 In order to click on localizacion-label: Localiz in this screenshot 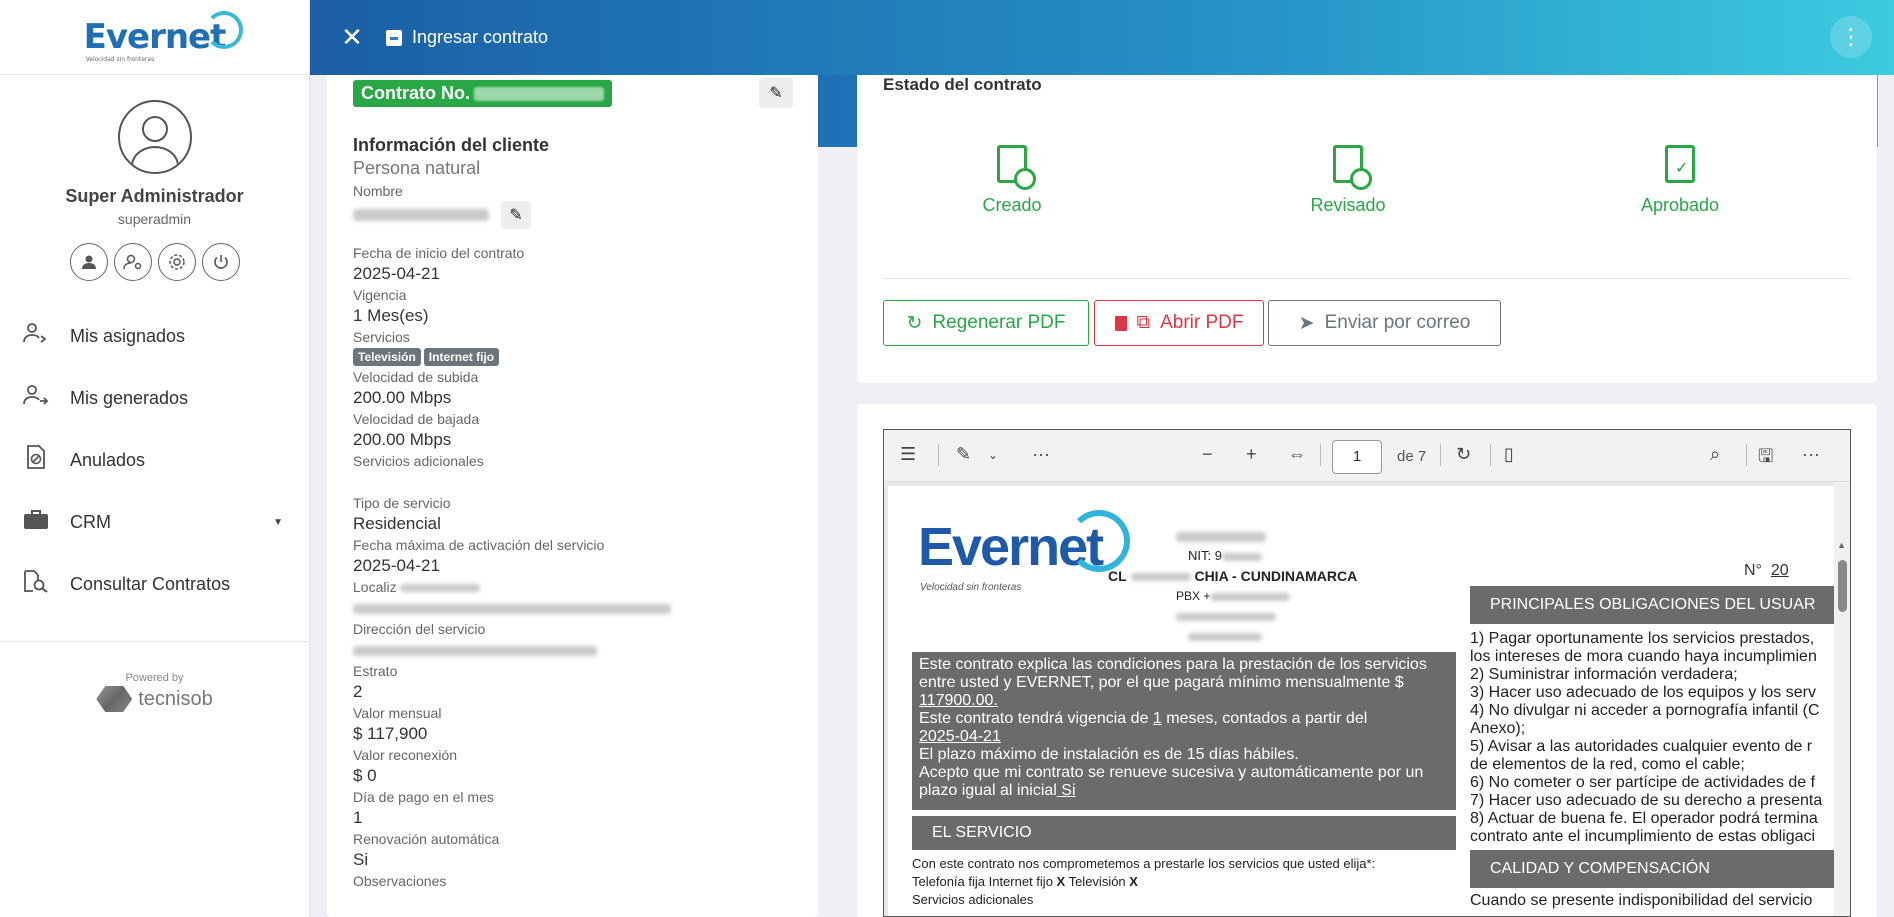, I will do `click(568, 587)`.